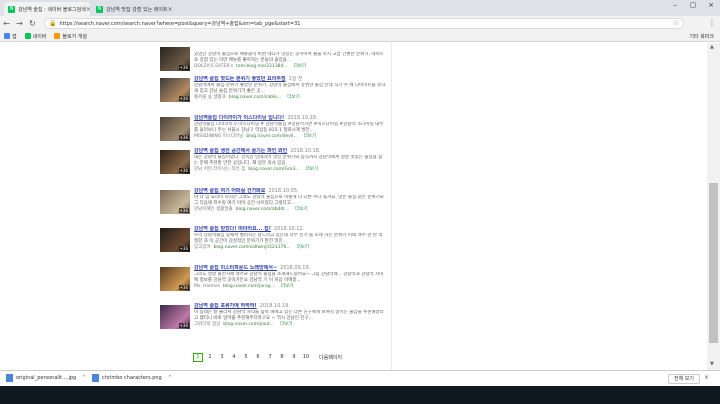 The height and width of the screenshot is (404, 720). I want to click on blog-name: 강남이혜인 생활일출, so click(213, 209).